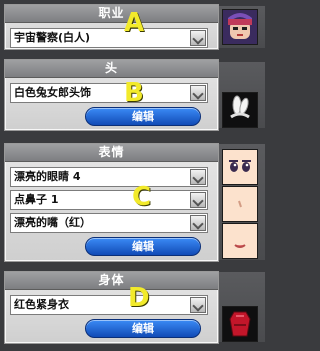 This screenshot has height=351, width=320. What do you see at coordinates (111, 69) in the screenshot?
I see `head-title: 头` at bounding box center [111, 69].